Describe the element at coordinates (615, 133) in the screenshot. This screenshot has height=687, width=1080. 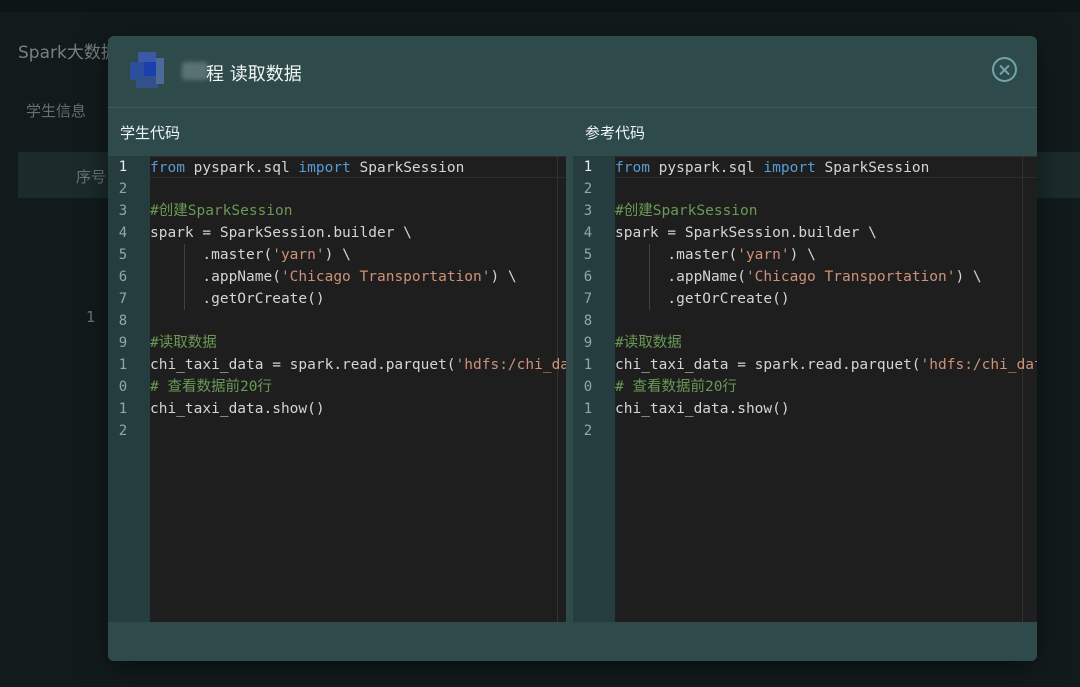
I see `reference-code-label: 参考代码` at that location.